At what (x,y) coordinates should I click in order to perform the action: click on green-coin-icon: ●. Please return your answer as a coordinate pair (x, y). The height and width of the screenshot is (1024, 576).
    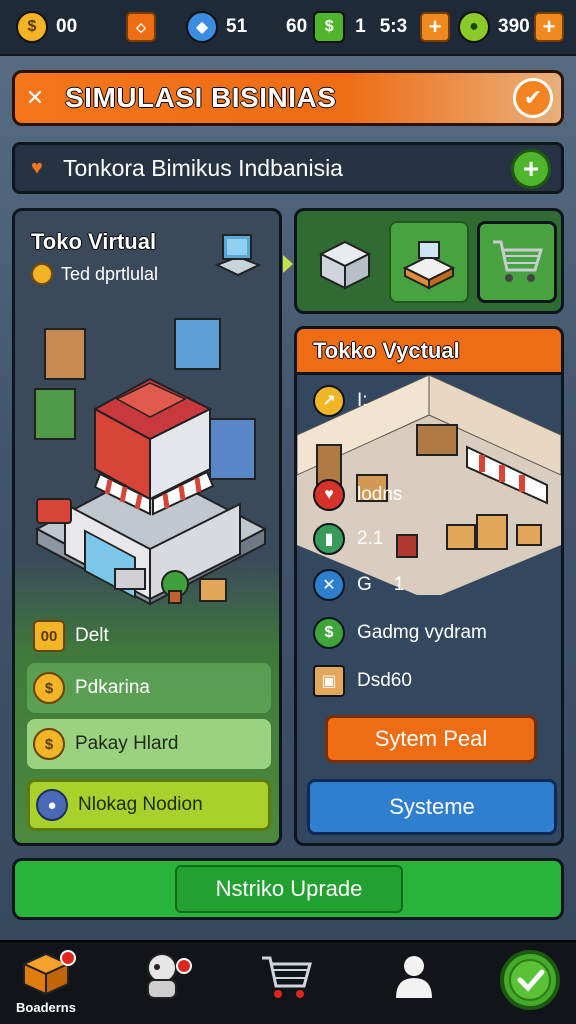
    Looking at the image, I should click on (474, 27).